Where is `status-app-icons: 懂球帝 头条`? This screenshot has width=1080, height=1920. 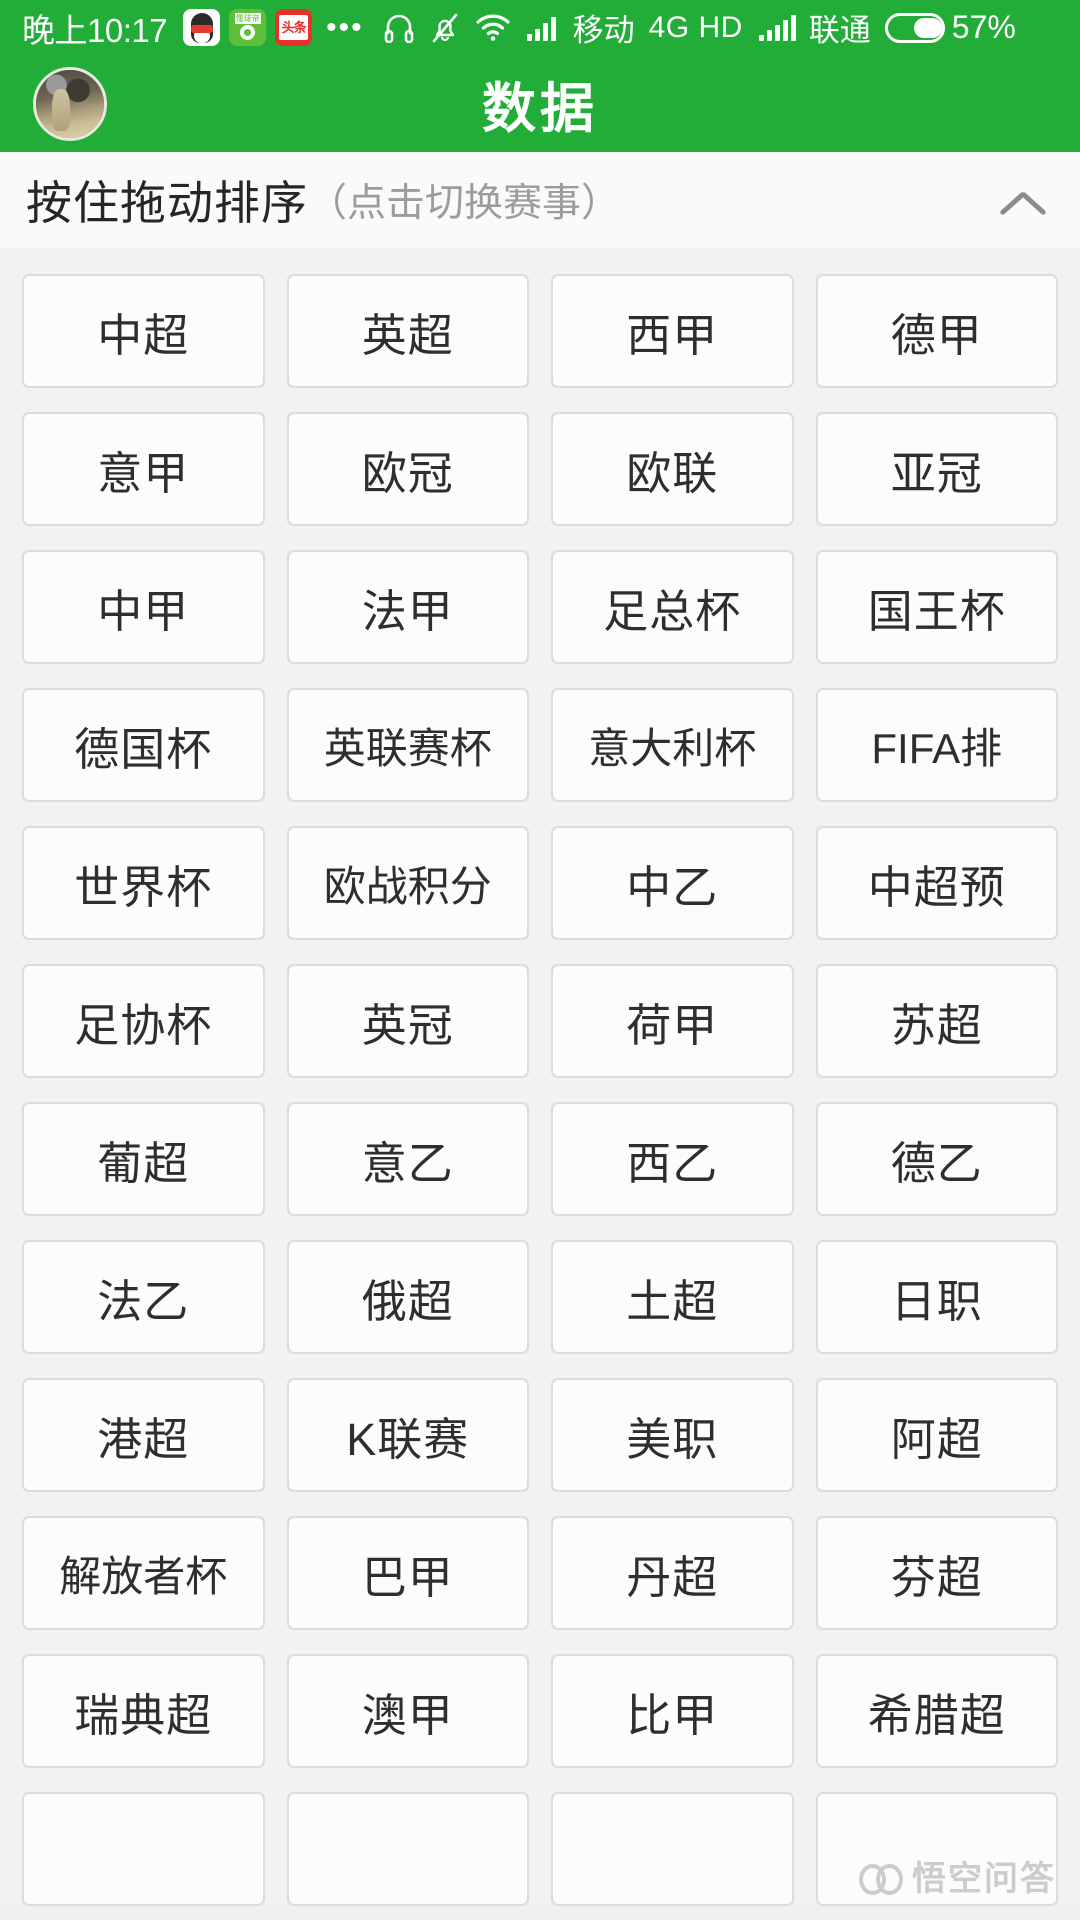
status-app-icons: 懂球帝 头条 is located at coordinates (248, 27).